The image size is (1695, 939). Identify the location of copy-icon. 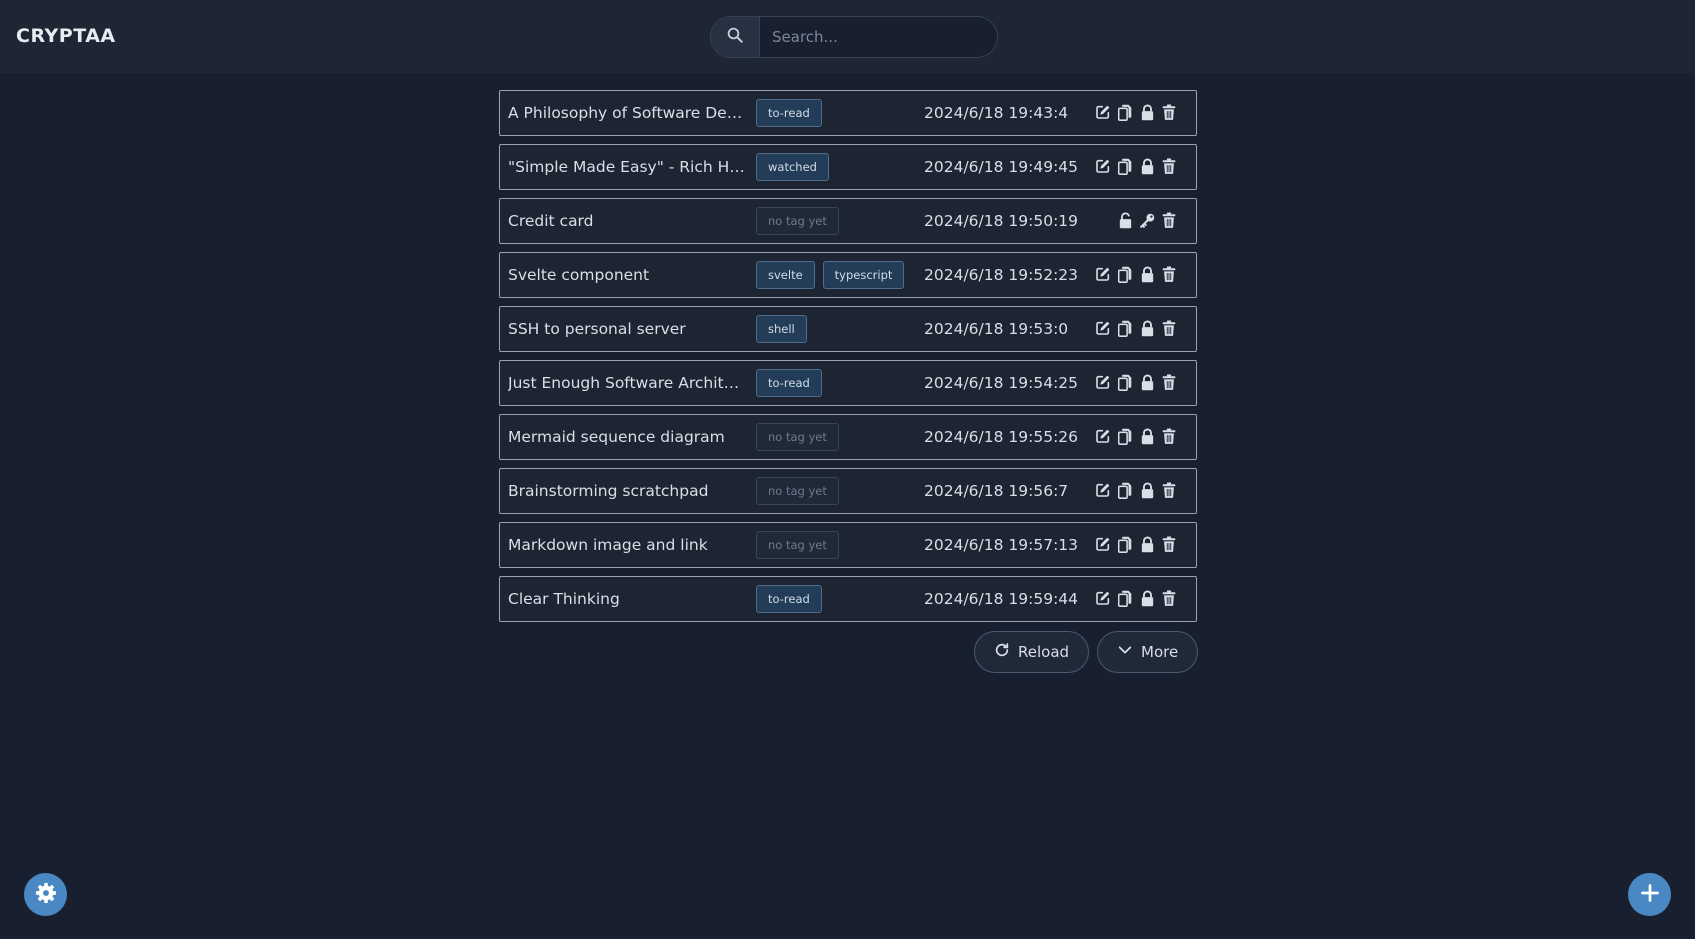
(1125, 436).